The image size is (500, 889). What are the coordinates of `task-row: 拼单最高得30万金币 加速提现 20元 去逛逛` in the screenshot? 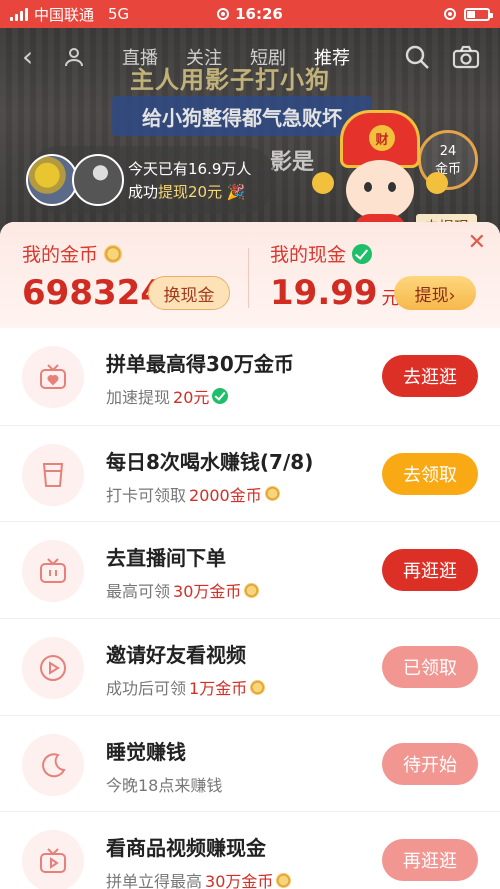 It's located at (250, 376).